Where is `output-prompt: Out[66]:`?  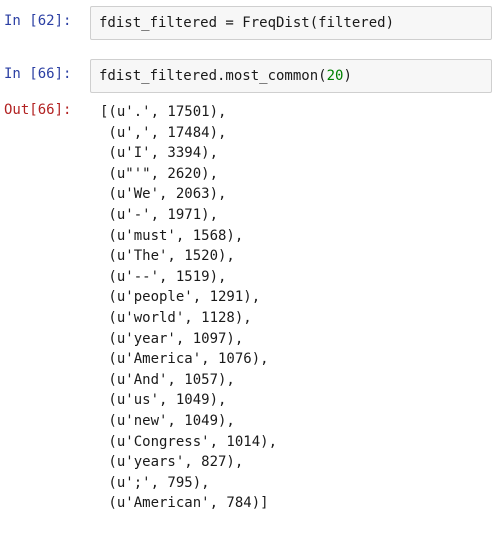 output-prompt: Out[66]: is located at coordinates (38, 110).